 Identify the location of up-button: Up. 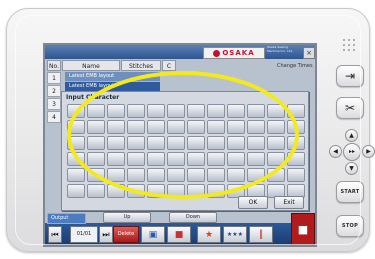
(127, 217).